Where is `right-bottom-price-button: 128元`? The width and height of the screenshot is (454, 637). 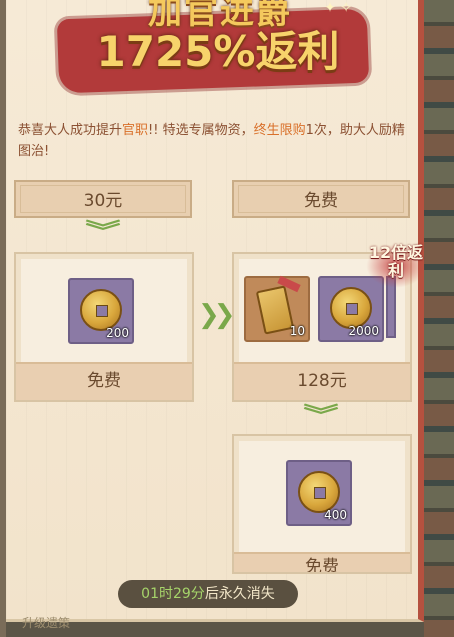
right-bottom-price-button: 128元 is located at coordinates (322, 381).